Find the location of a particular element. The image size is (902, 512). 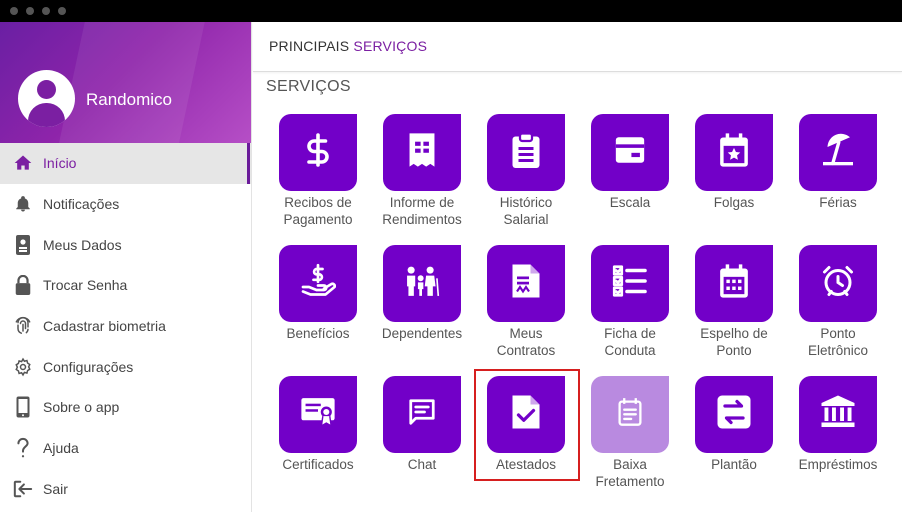

alarm-clock-icon is located at coordinates (838, 283).